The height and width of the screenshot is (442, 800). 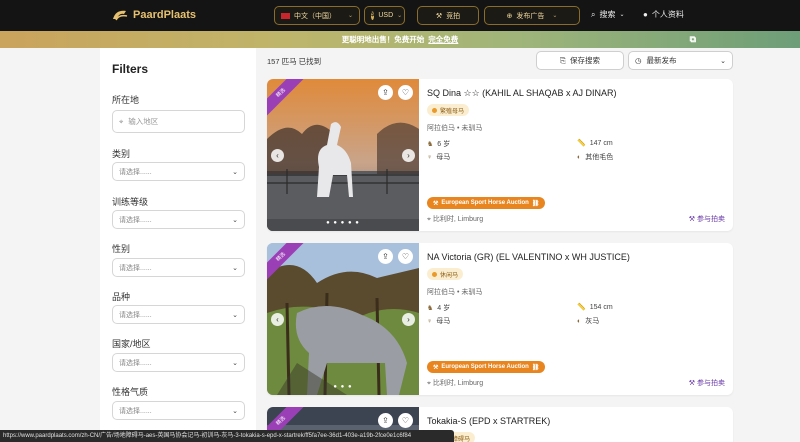 I want to click on gender-label: 性别, so click(x=121, y=249).